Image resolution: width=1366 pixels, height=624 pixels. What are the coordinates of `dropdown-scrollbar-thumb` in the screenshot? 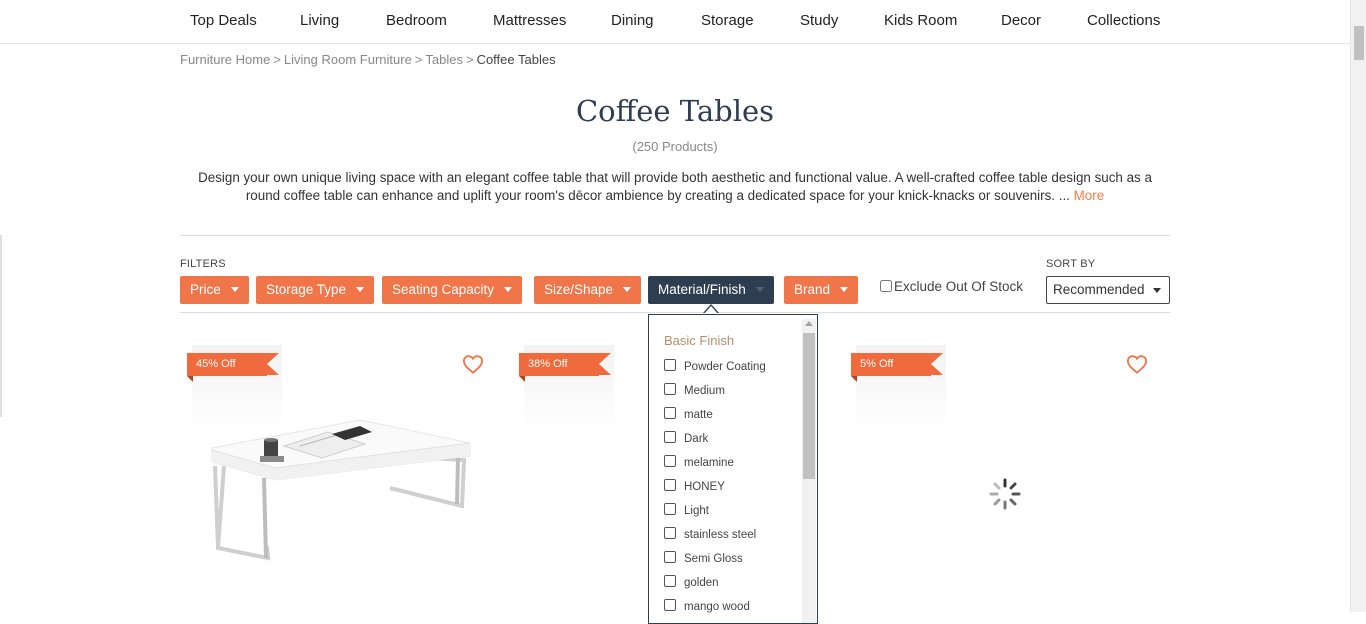 It's located at (809, 406).